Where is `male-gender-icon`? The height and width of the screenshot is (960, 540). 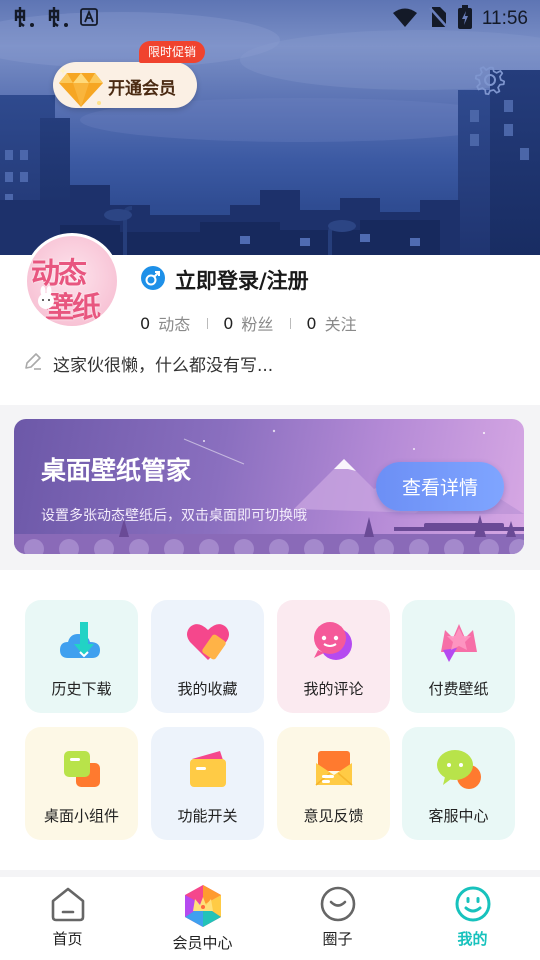 male-gender-icon is located at coordinates (153, 280).